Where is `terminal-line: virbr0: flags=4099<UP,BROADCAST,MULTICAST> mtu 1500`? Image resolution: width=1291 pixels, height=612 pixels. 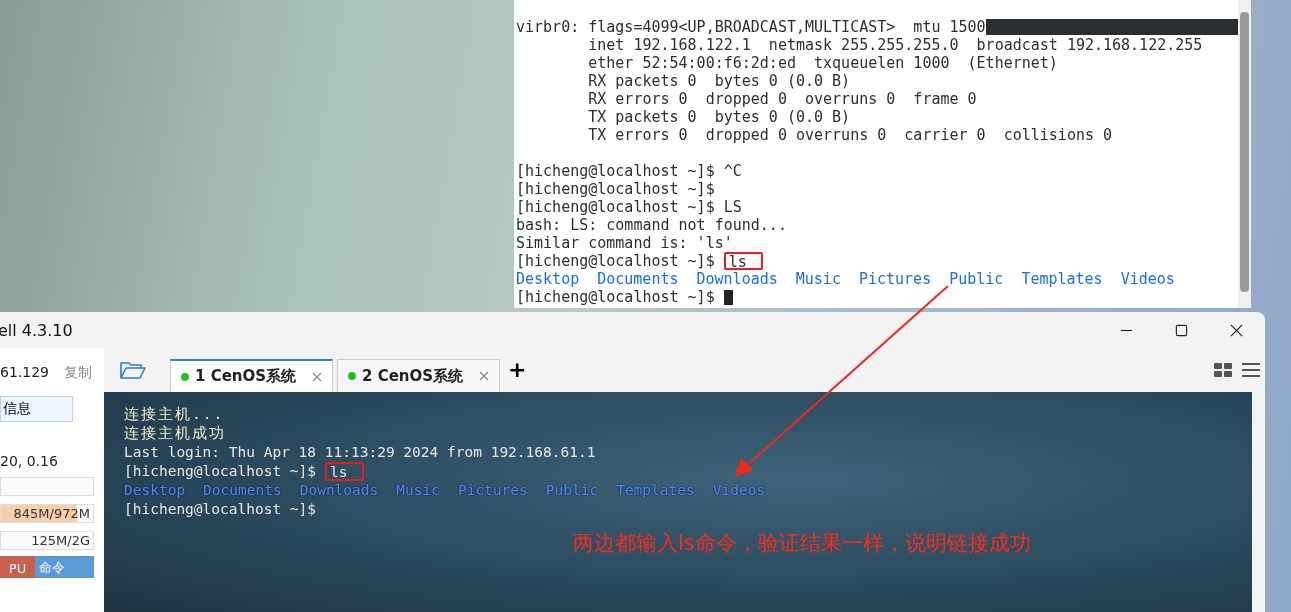 terminal-line: virbr0: flags=4099<UP,BROADCAST,MULTICAST> mtu 1500 is located at coordinates (751, 27).